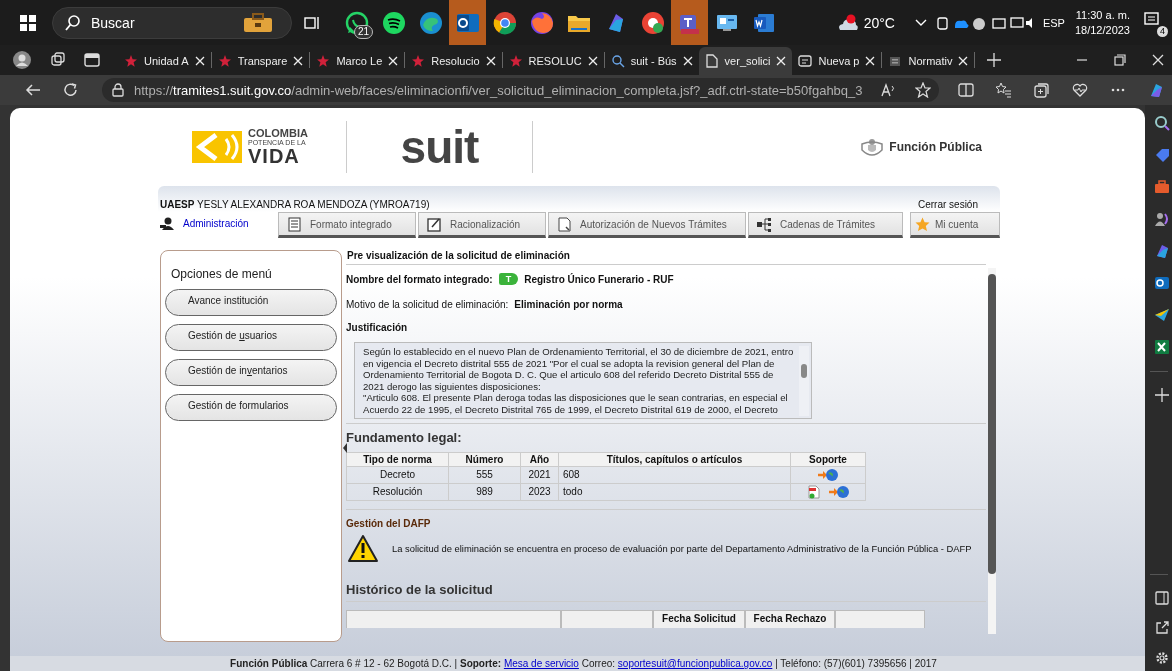 This screenshot has width=1172, height=671. What do you see at coordinates (994, 60) in the screenshot?
I see `new-tab-icon` at bounding box center [994, 60].